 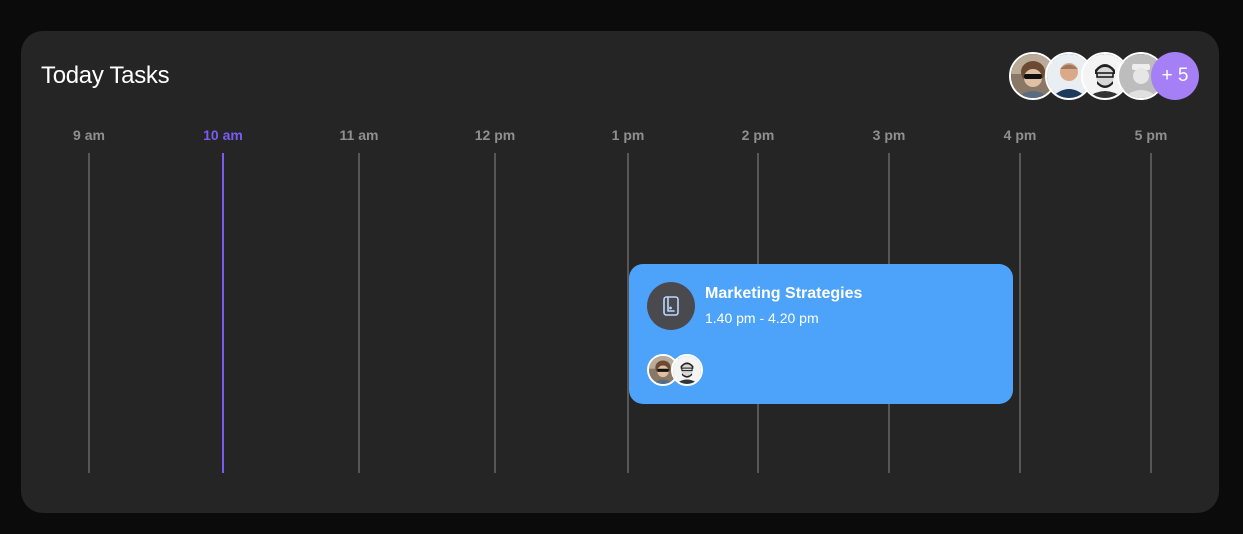 What do you see at coordinates (89, 135) in the screenshot?
I see `hour-label: 9 am` at bounding box center [89, 135].